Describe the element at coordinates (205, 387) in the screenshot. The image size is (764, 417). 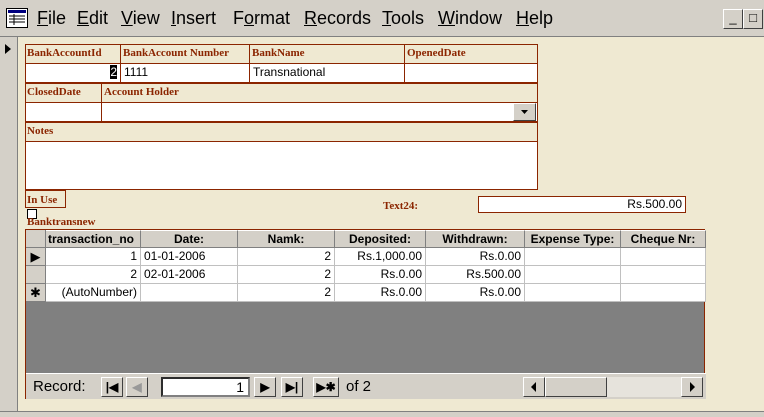
I see `current-record-input: 1` at that location.